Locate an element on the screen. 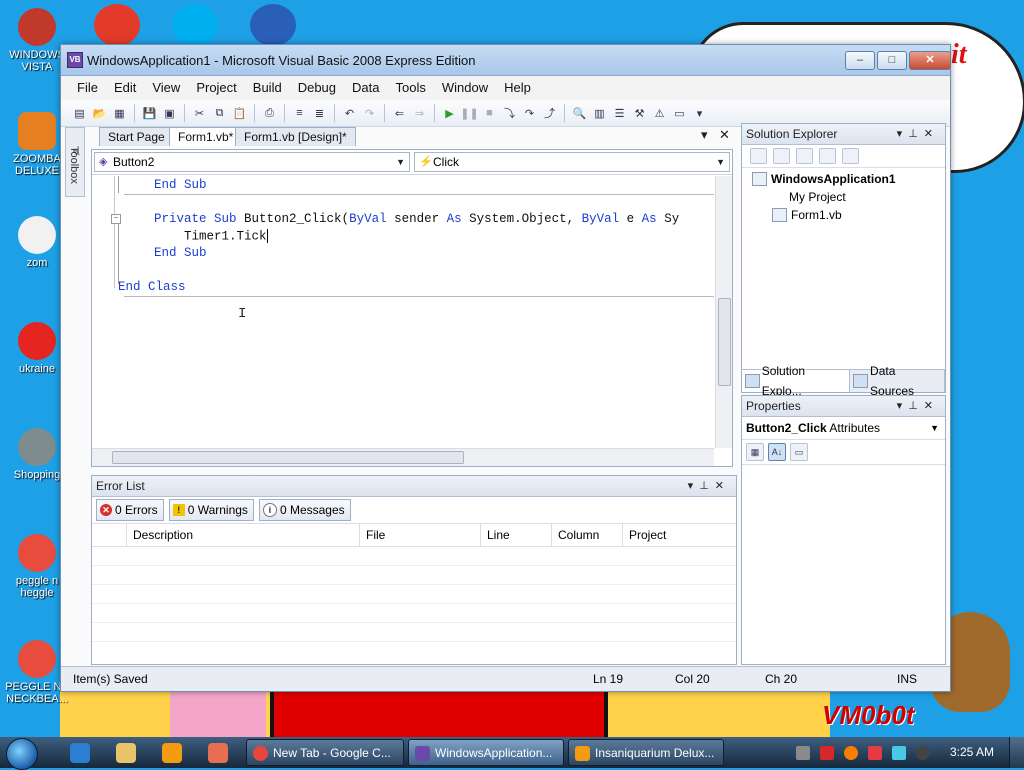 Image resolution: width=1024 pixels, height=770 pixels. menu-help: Help is located at coordinates (517, 88).